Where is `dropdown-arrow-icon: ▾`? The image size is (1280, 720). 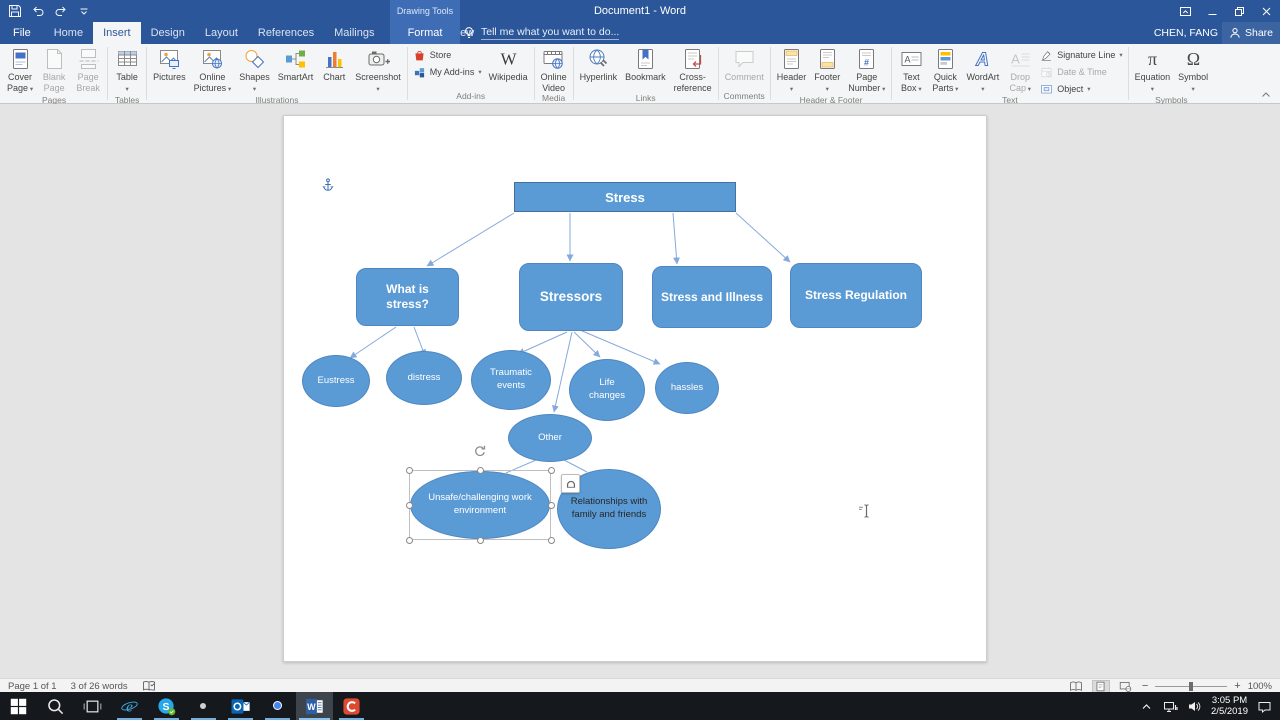 dropdown-arrow-icon: ▾ is located at coordinates (31, 89).